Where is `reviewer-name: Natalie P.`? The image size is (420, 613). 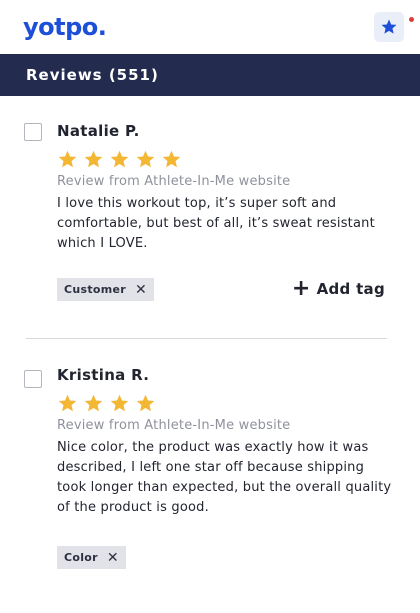
reviewer-name: Natalie P. is located at coordinates (98, 131).